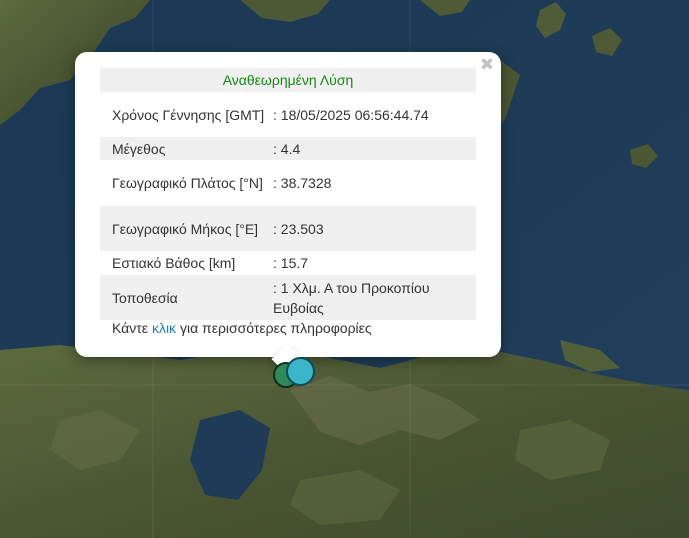  Describe the element at coordinates (302, 183) in the screenshot. I see `latitude-value: : 38.7328` at that location.